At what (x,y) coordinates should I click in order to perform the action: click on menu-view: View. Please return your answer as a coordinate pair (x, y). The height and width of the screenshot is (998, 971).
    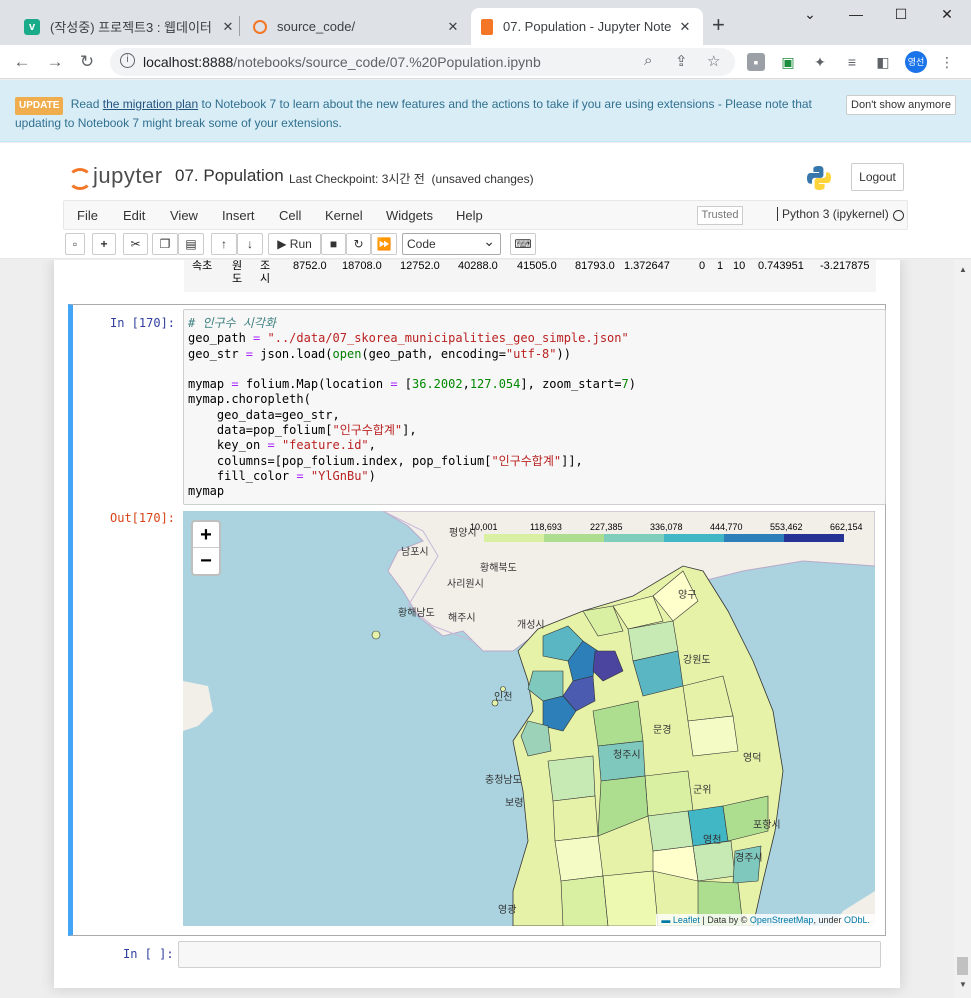
    Looking at the image, I should click on (184, 215).